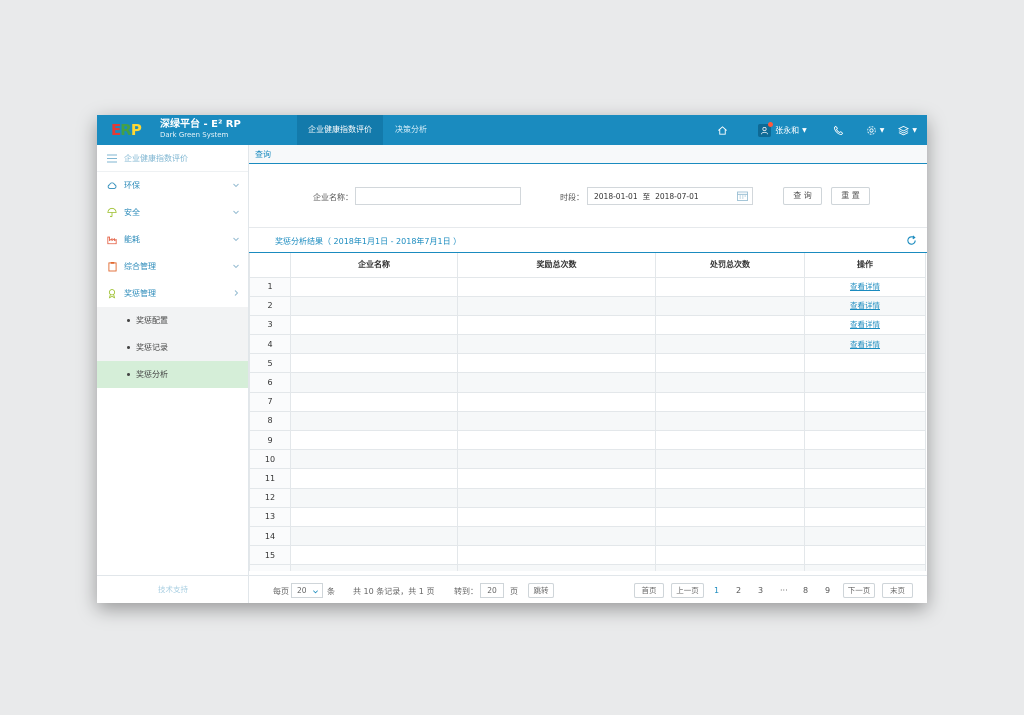  I want to click on goto-page-input: 20, so click(492, 590).